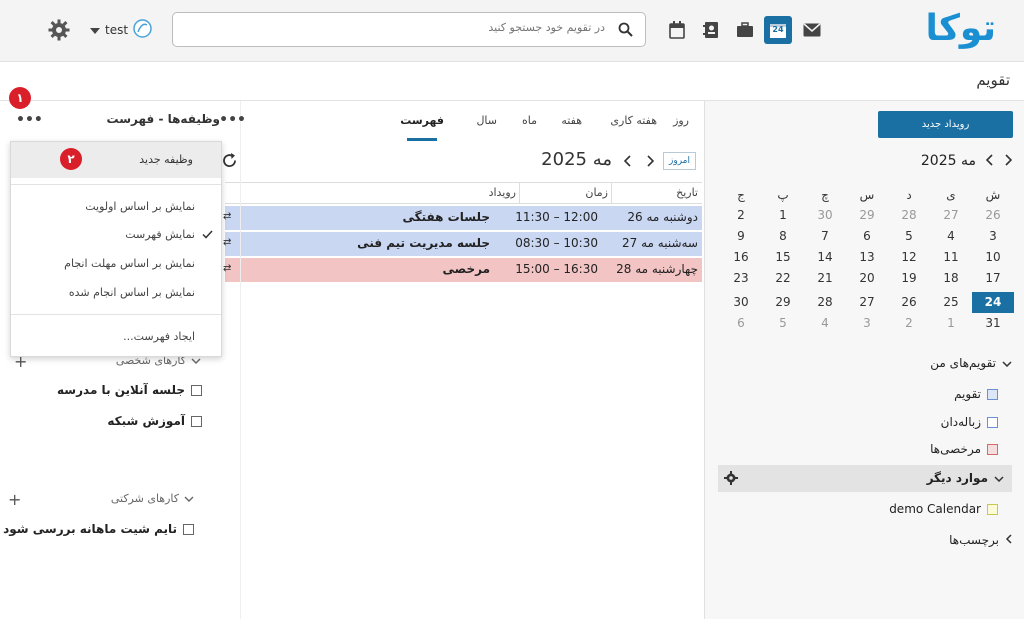 This screenshot has width=1024, height=619. I want to click on calendar-icon, so click(677, 30).